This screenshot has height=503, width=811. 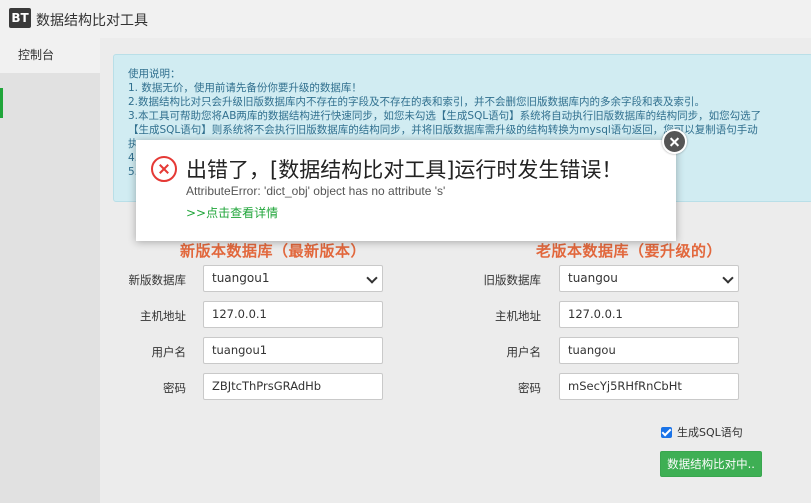 What do you see at coordinates (666, 432) in the screenshot?
I see `gen-sql-checkbox` at bounding box center [666, 432].